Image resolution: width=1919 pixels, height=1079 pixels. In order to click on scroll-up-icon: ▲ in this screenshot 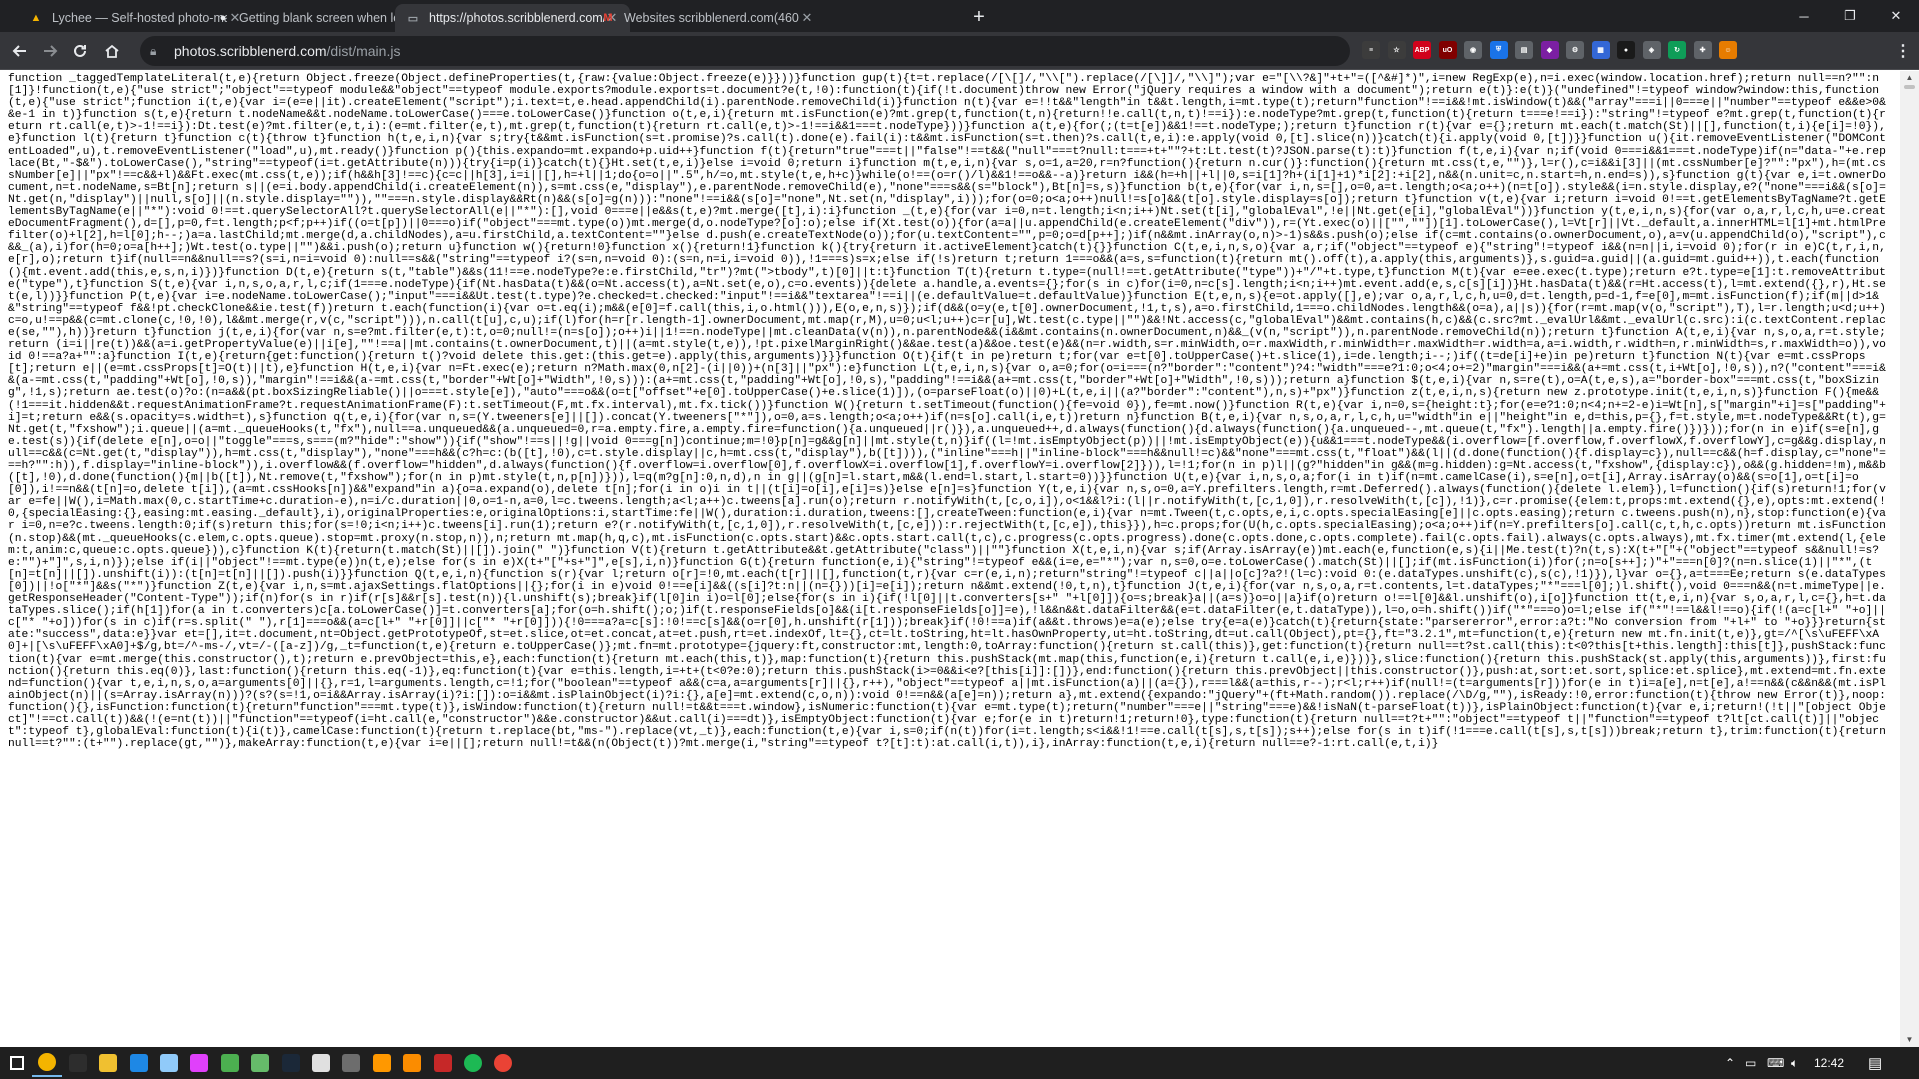, I will do `click(1909, 78)`.